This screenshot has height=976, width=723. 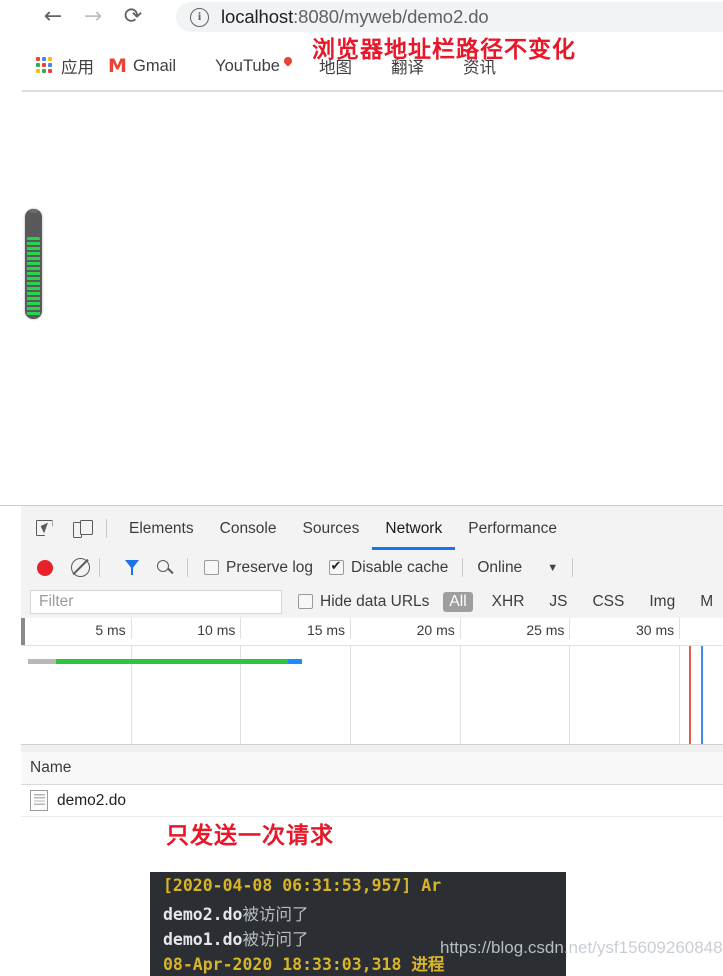 I want to click on type-filter-css: CSS, so click(x=608, y=602).